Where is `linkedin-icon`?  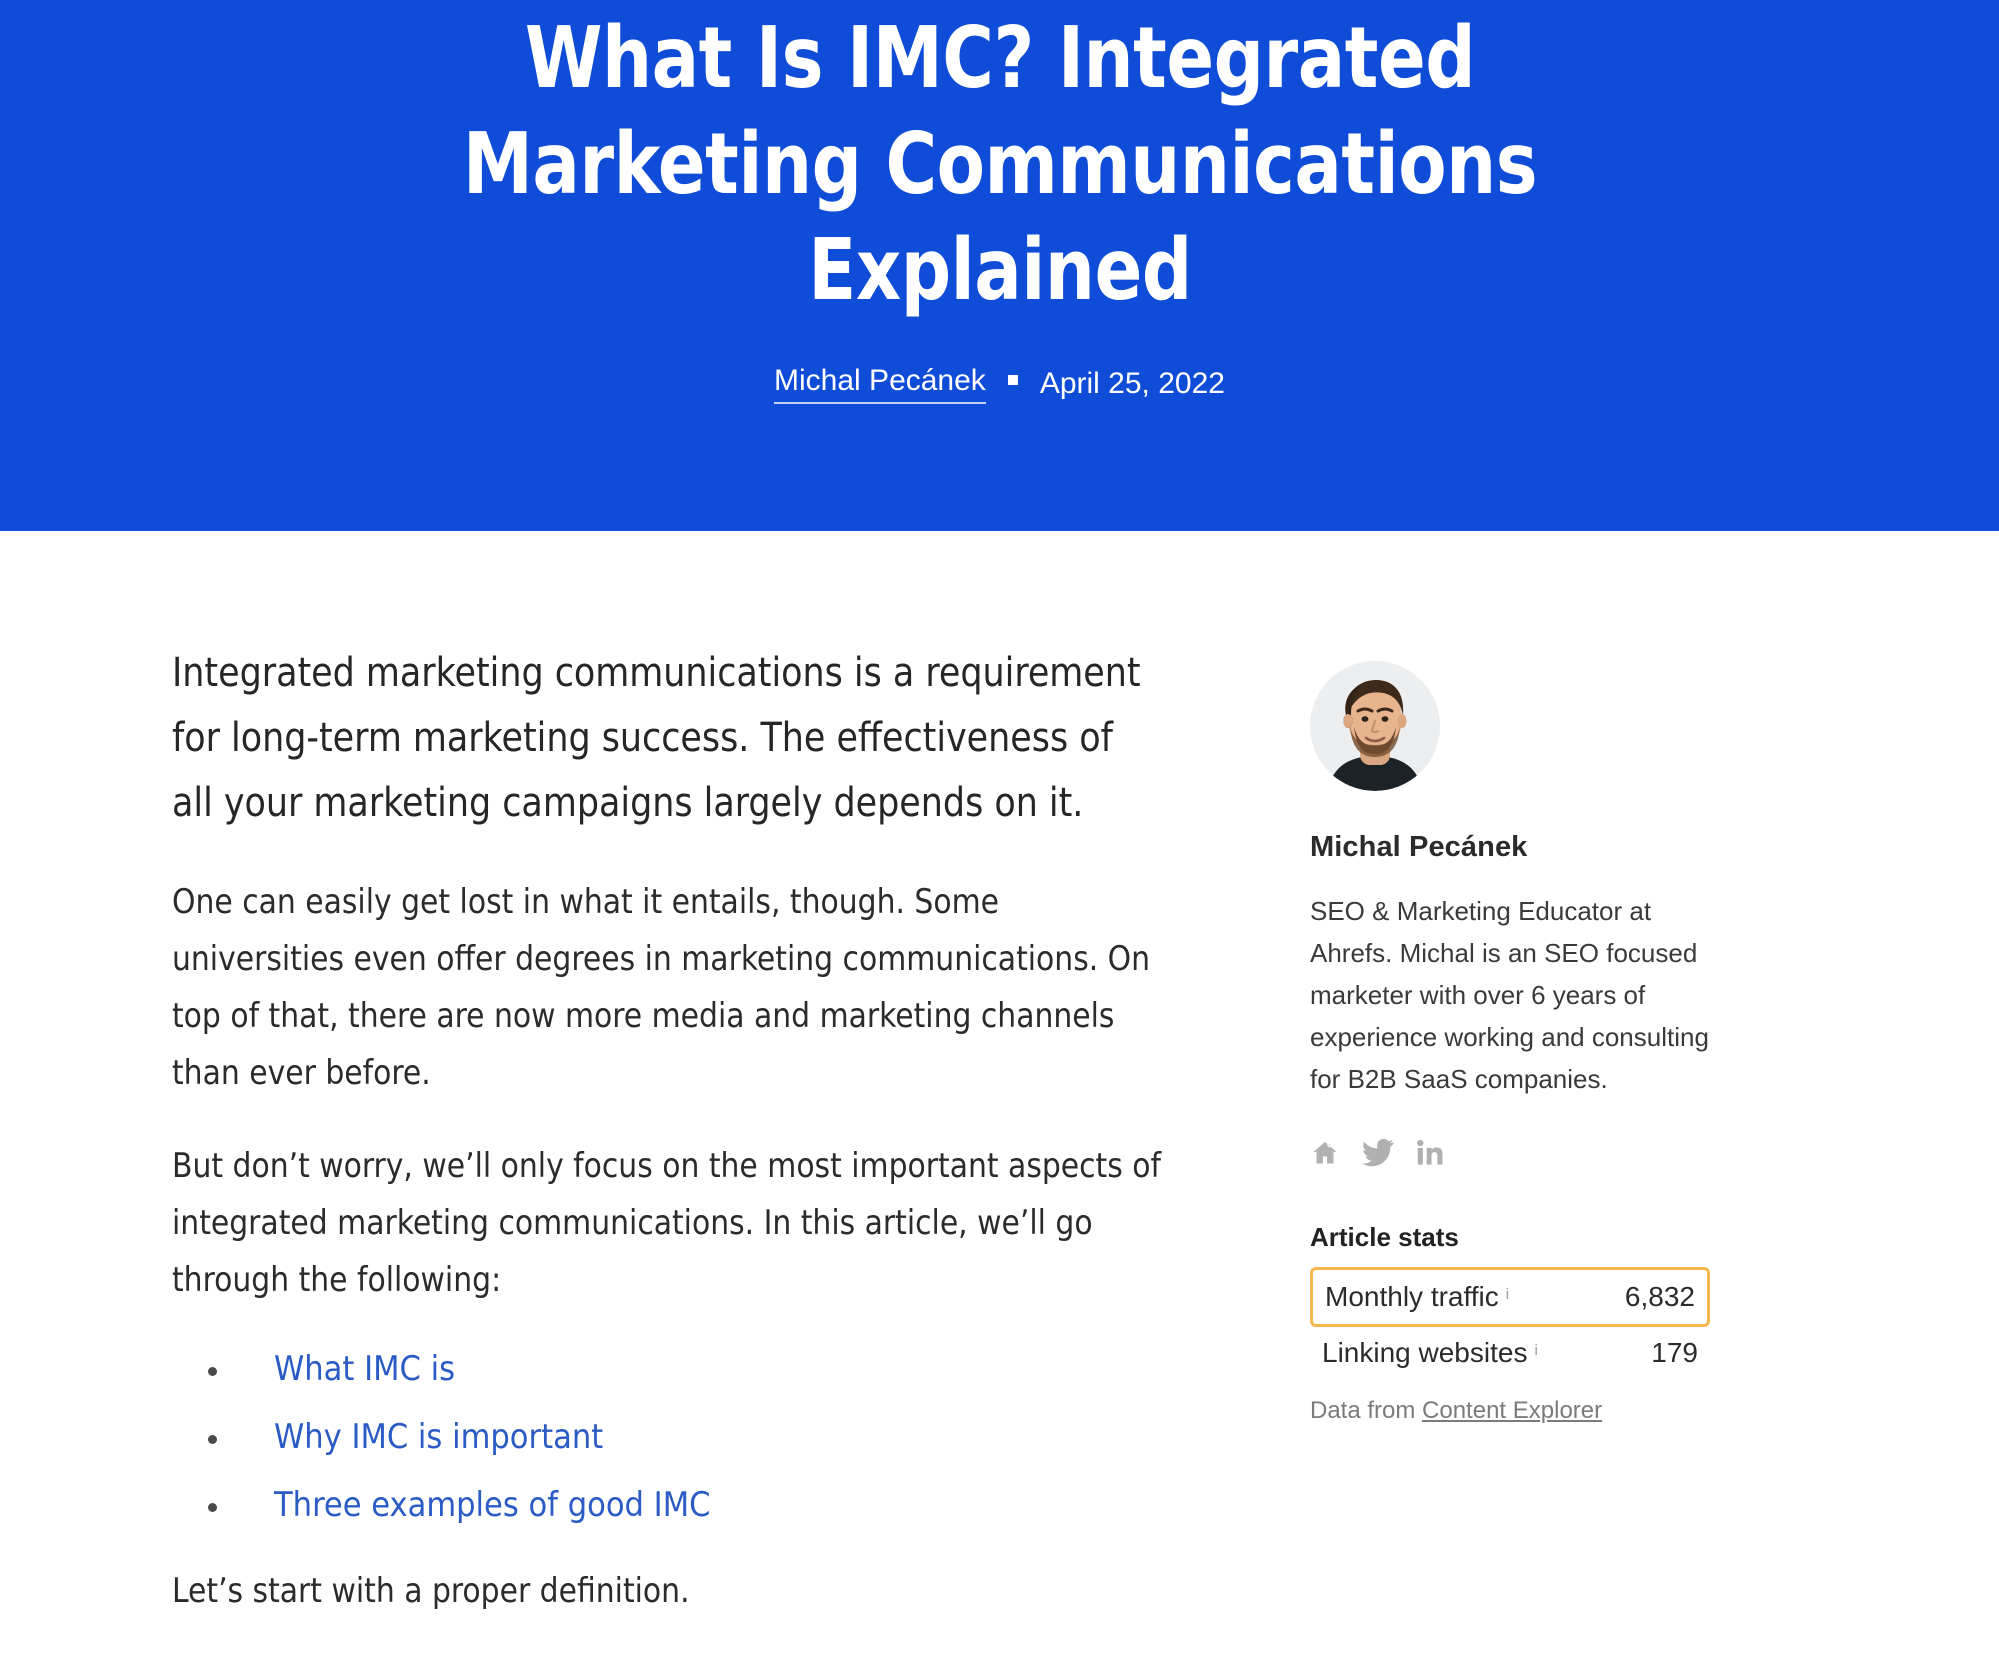 linkedin-icon is located at coordinates (1430, 1153).